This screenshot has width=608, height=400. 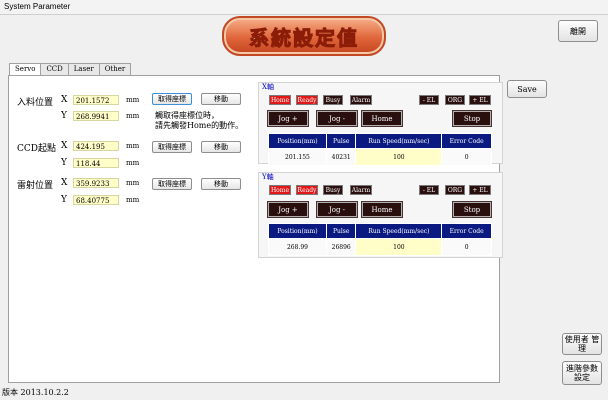 I want to click on y-status-home: Home, so click(x=280, y=190).